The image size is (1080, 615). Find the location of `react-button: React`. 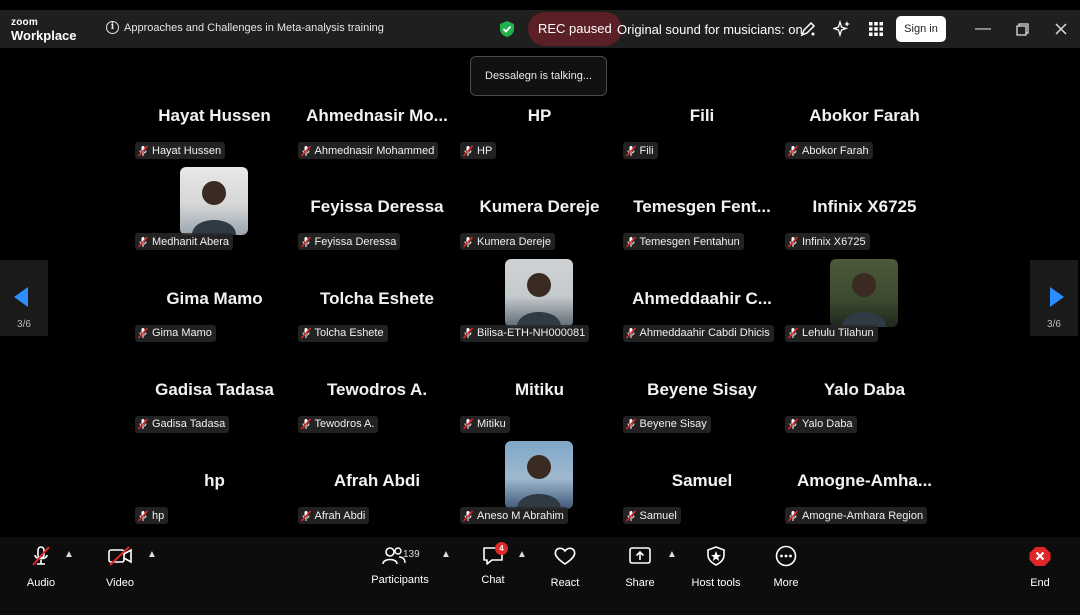

react-button: React is located at coordinates (565, 568).